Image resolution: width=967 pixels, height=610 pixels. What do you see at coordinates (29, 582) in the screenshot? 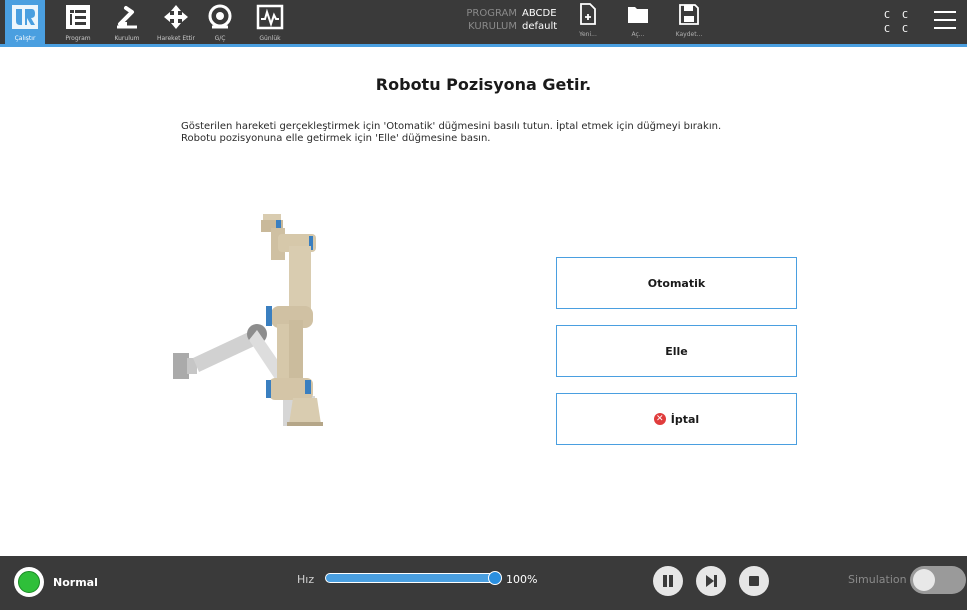
I see `status-indicator-icon` at bounding box center [29, 582].